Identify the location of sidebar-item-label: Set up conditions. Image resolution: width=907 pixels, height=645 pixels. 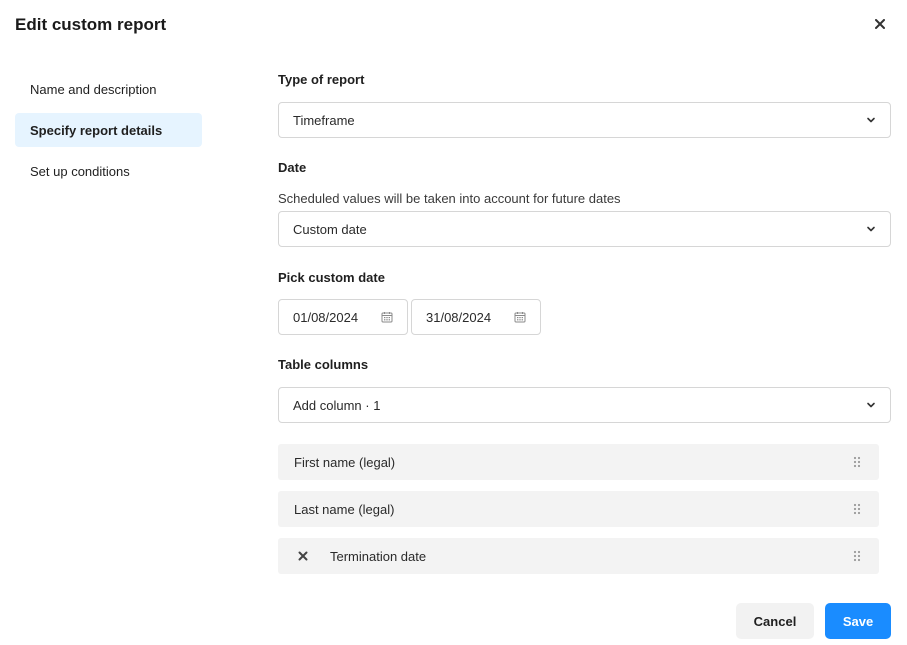
(80, 171).